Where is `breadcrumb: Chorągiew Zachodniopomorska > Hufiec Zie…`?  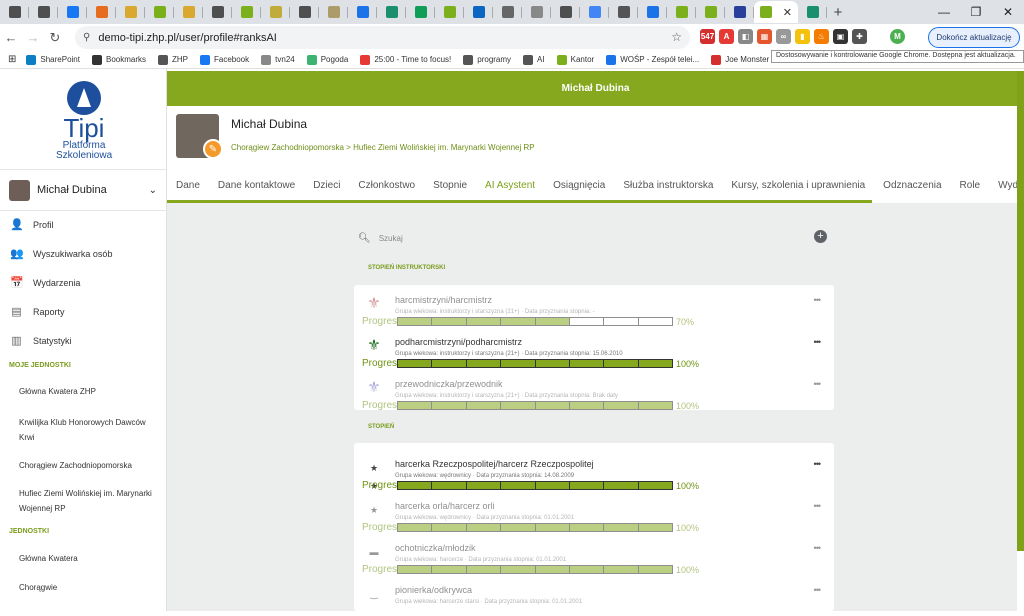
breadcrumb: Chorągiew Zachodniopomorska > Hufiec Zie… is located at coordinates (383, 147).